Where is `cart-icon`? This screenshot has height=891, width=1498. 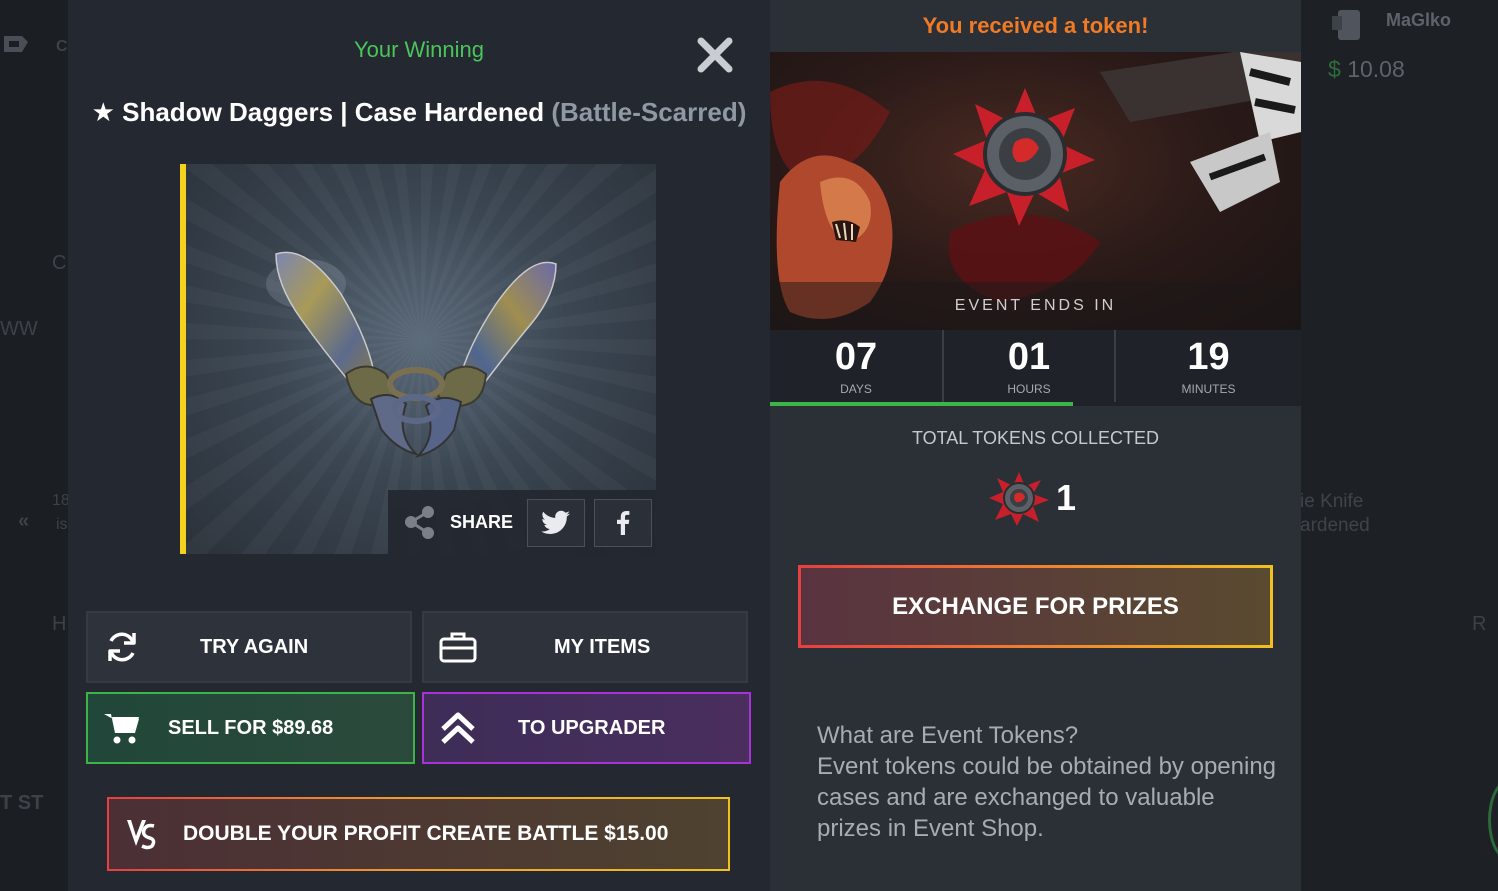 cart-icon is located at coordinates (122, 728).